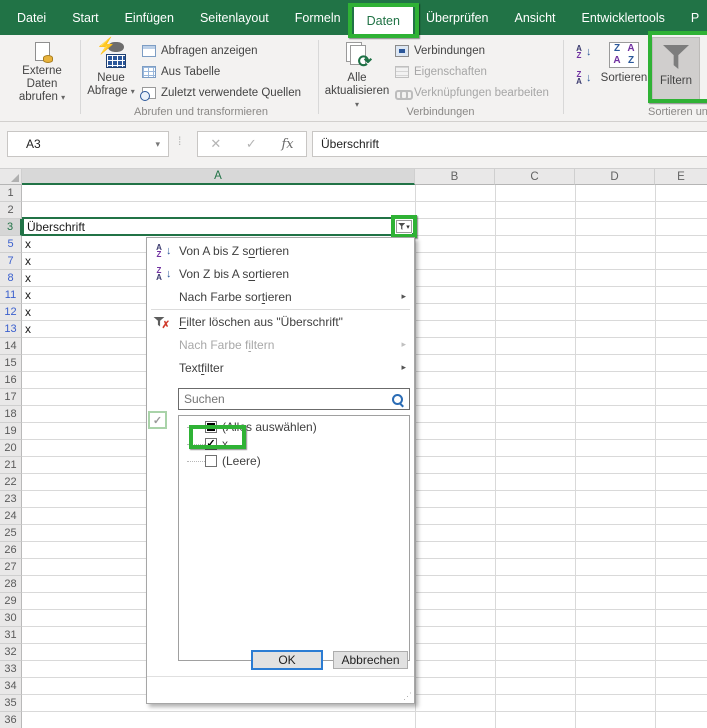  Describe the element at coordinates (509, 144) in the screenshot. I see `formula-input: Überschrift` at that location.